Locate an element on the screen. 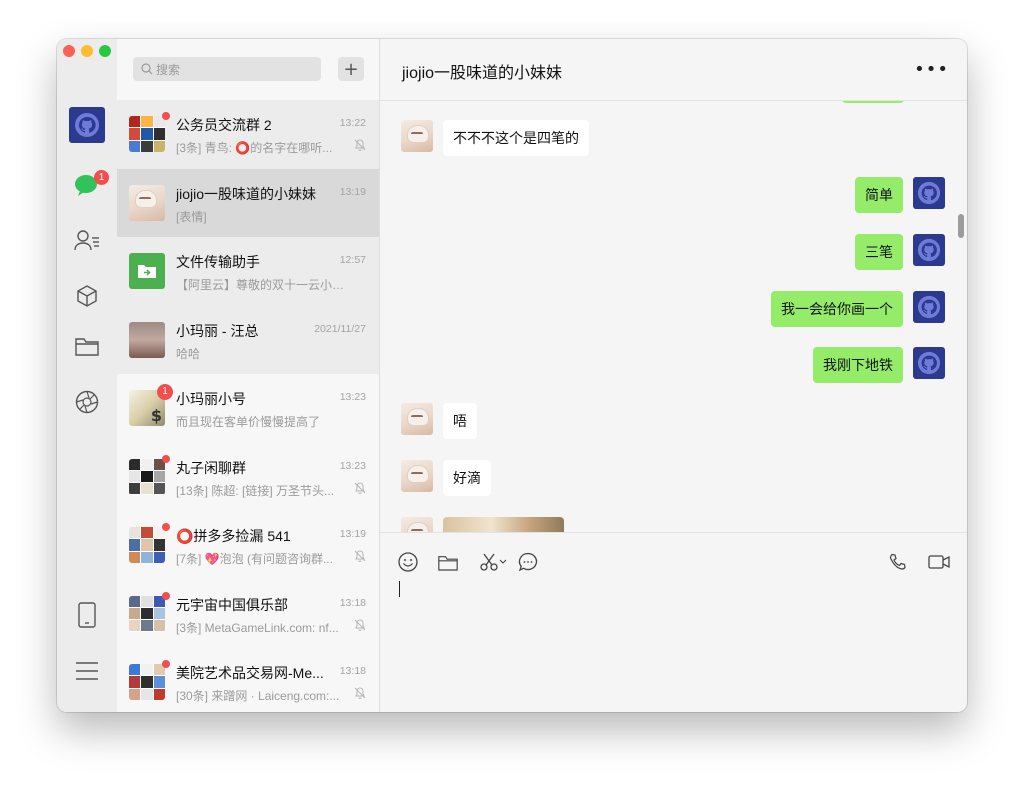 This screenshot has height=787, width=1024. call-icon is located at coordinates (897, 561).